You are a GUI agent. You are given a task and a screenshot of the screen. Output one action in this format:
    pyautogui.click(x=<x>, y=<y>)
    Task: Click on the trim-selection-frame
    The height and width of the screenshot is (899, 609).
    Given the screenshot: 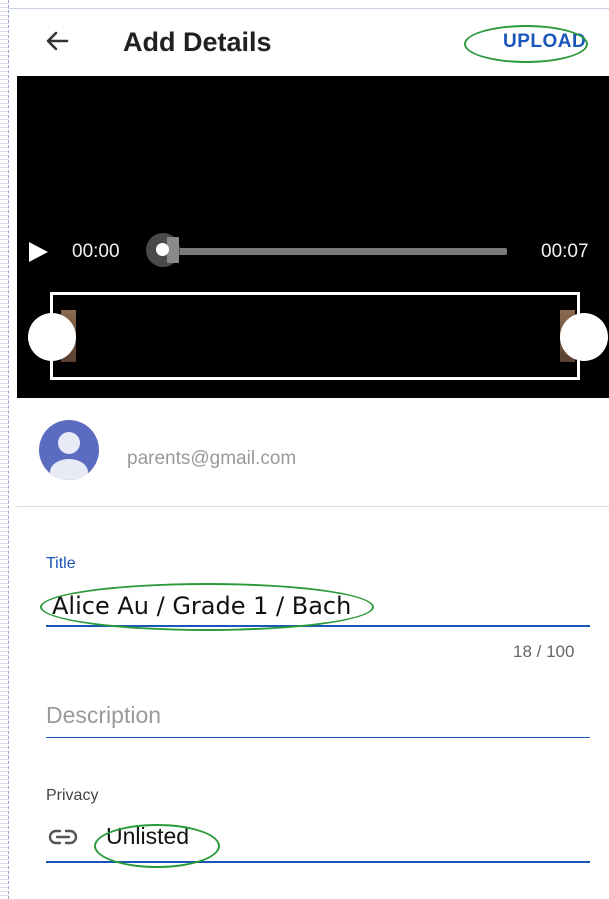 What is the action you would take?
    pyautogui.click(x=315, y=336)
    